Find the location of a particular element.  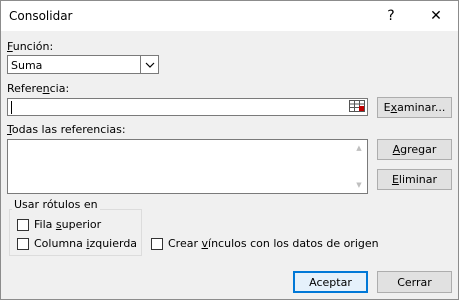

close-icon: ✕ is located at coordinates (436, 16).